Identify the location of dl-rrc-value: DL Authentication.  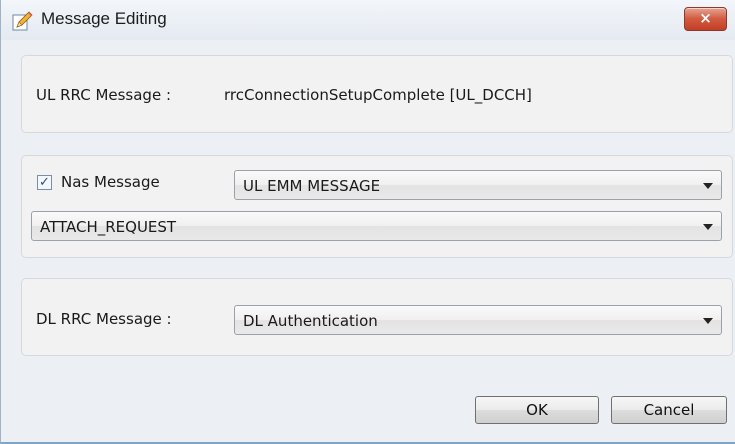
(310, 321).